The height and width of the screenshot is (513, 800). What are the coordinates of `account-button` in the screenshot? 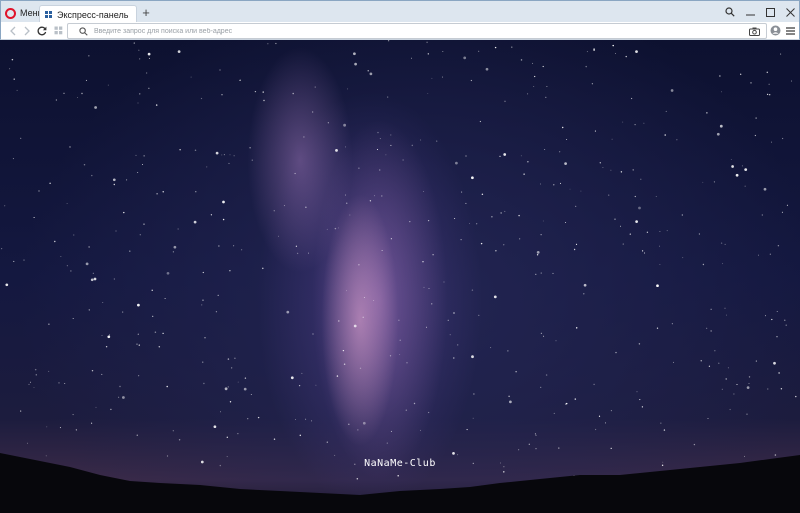 It's located at (775, 30).